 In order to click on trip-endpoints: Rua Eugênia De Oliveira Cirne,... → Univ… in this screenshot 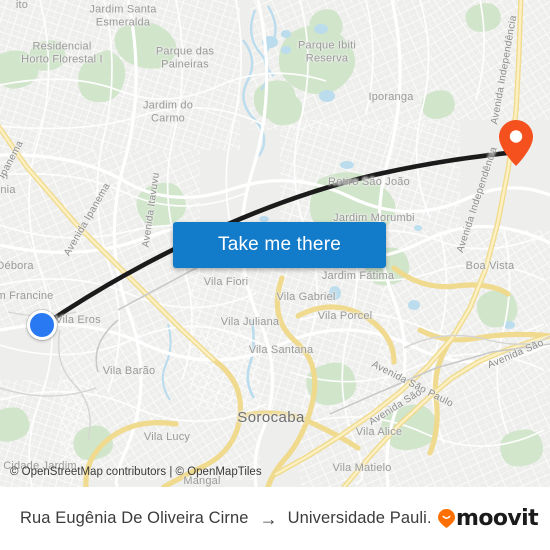, I will do `click(225, 518)`.